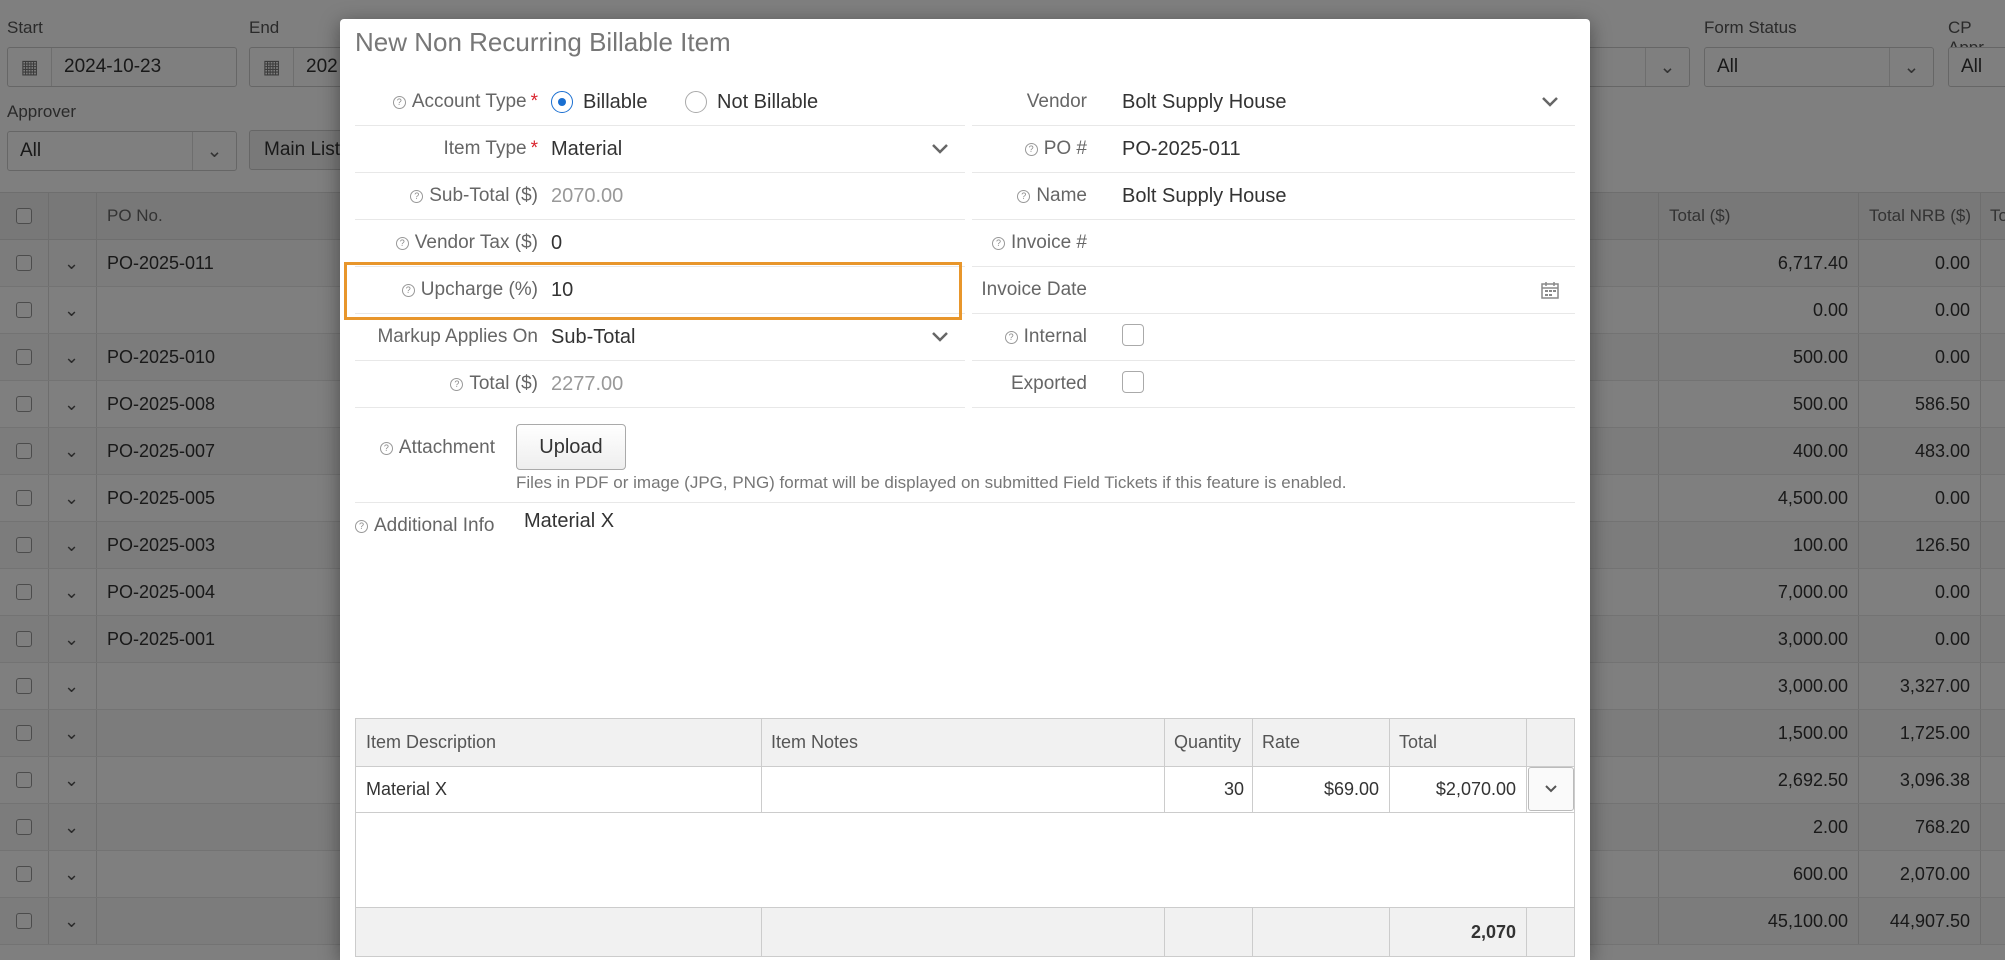 This screenshot has width=2005, height=960. What do you see at coordinates (1055, 149) in the screenshot?
I see `po-number-label: ? PO #` at bounding box center [1055, 149].